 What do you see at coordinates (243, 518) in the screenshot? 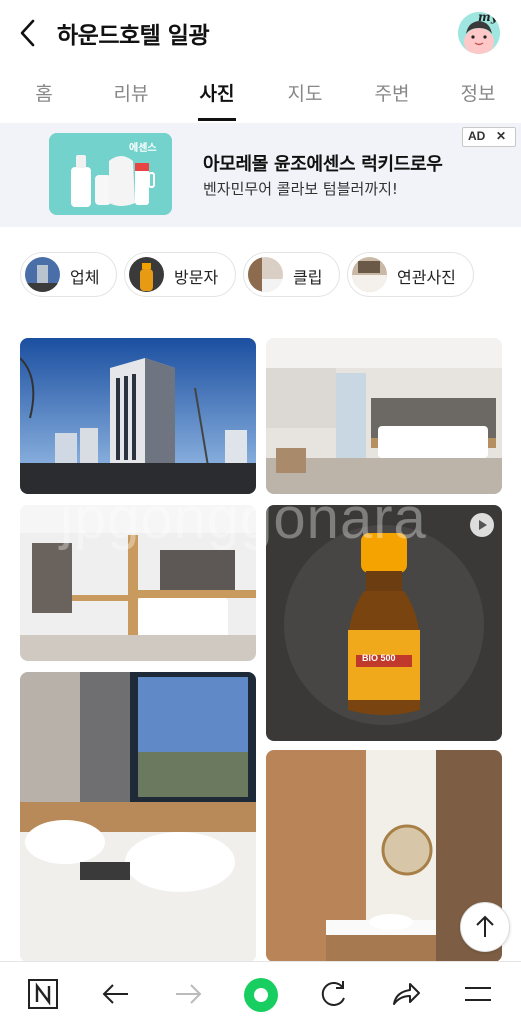
I see `watermark: jpgonggonara` at bounding box center [243, 518].